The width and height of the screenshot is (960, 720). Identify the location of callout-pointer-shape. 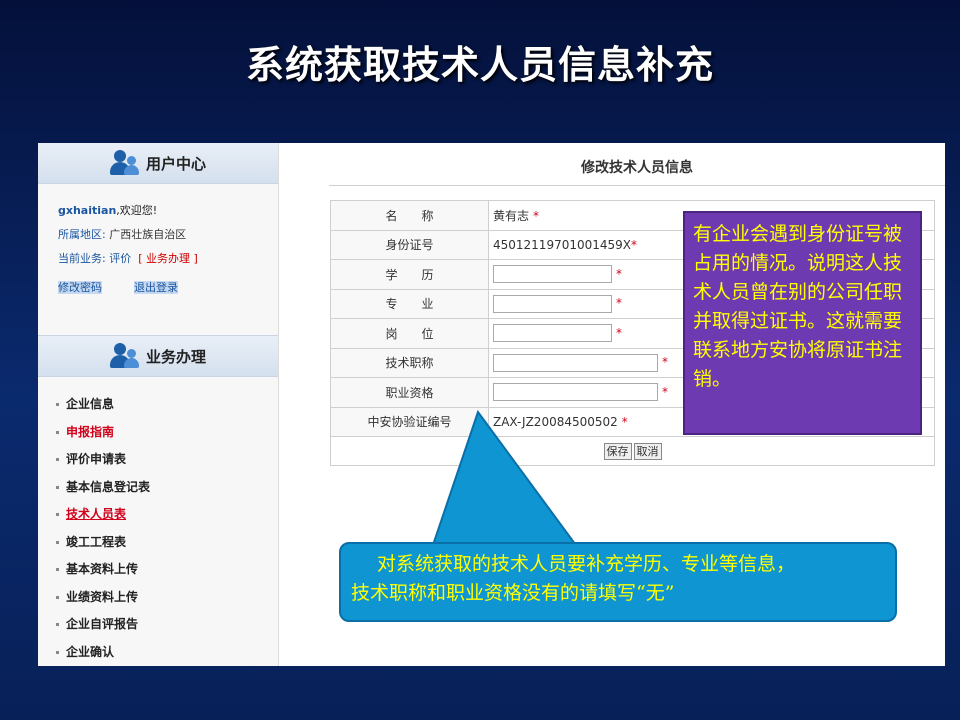
(505, 479).